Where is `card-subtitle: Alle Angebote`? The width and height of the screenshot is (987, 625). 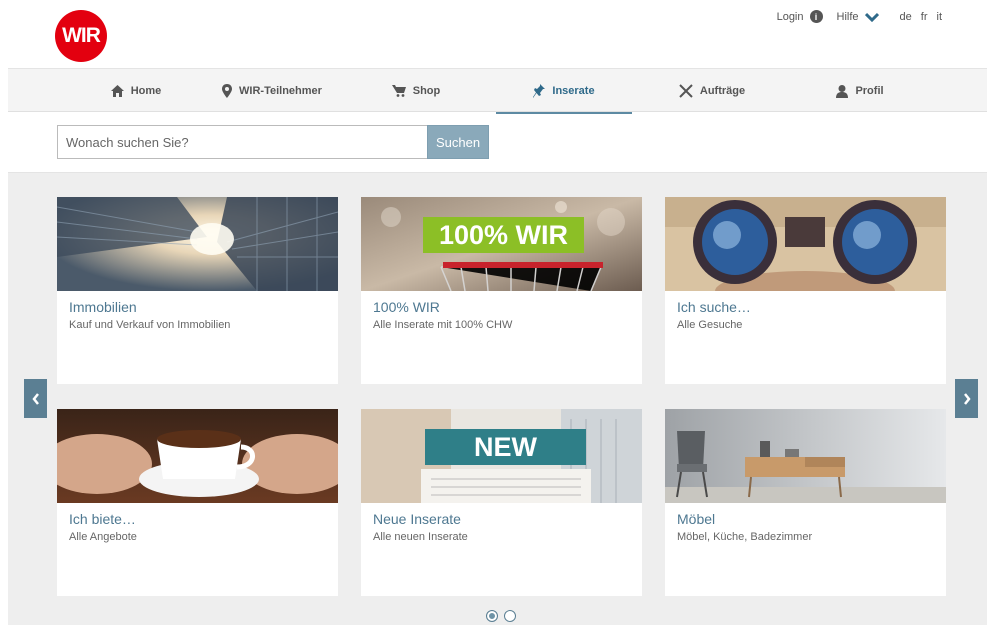 card-subtitle: Alle Angebote is located at coordinates (103, 537).